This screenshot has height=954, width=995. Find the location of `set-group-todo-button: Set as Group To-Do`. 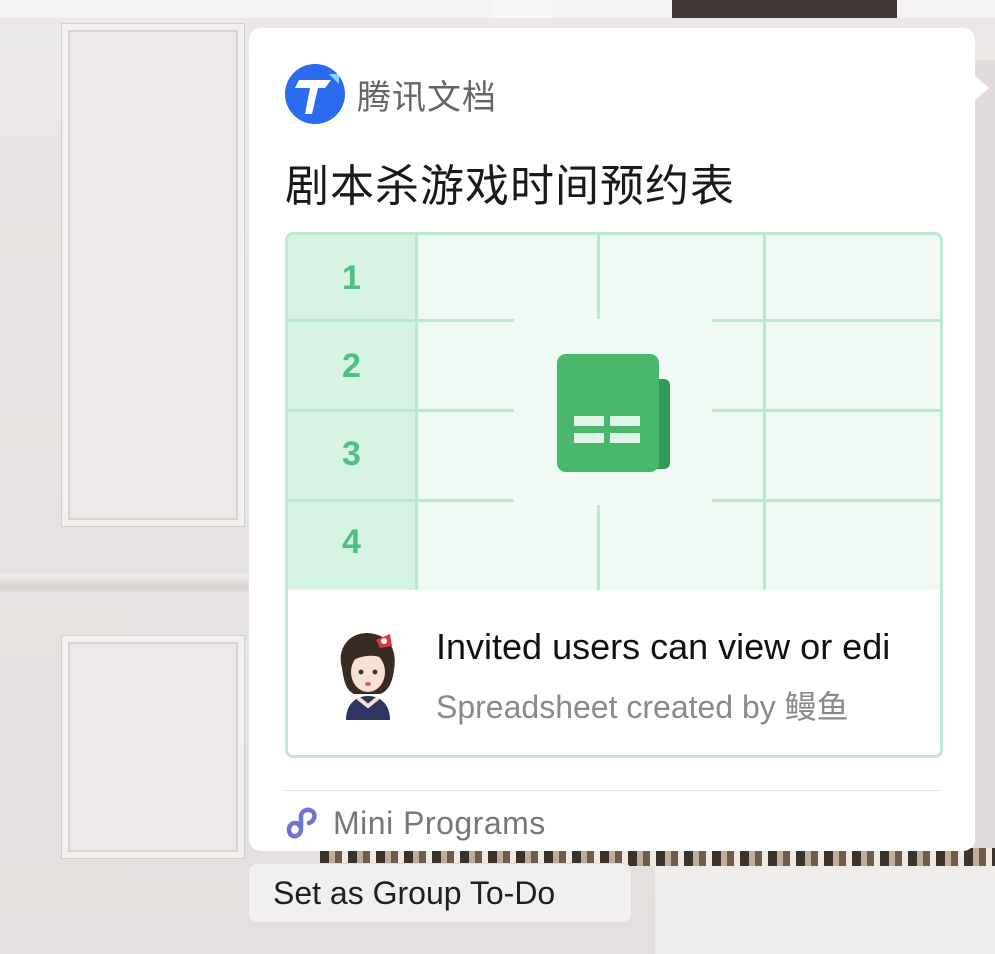

set-group-todo-button: Set as Group To-Do is located at coordinates (440, 893).